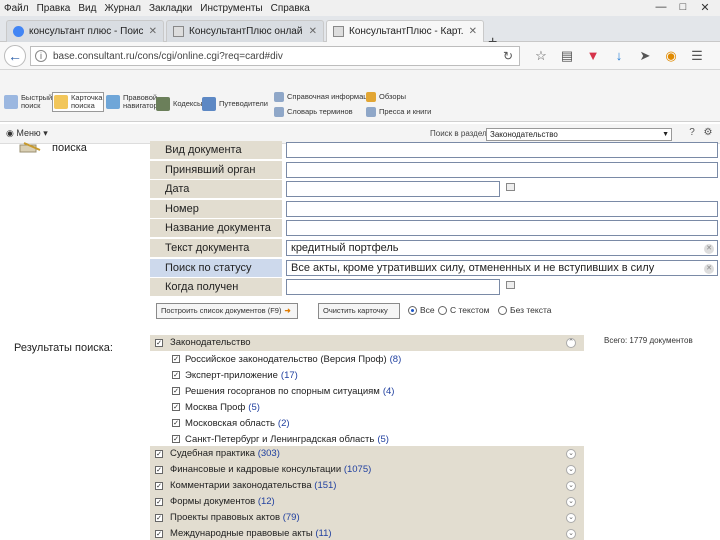 The image size is (720, 540). I want to click on result-group-legislation: ✓ Законодательство ⌃, so click(367, 343).